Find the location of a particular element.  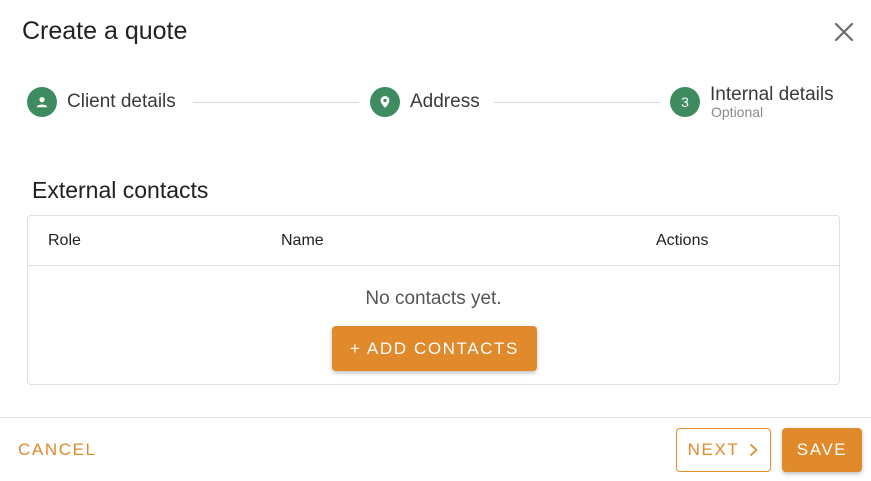

step-address-indicator is located at coordinates (385, 102).